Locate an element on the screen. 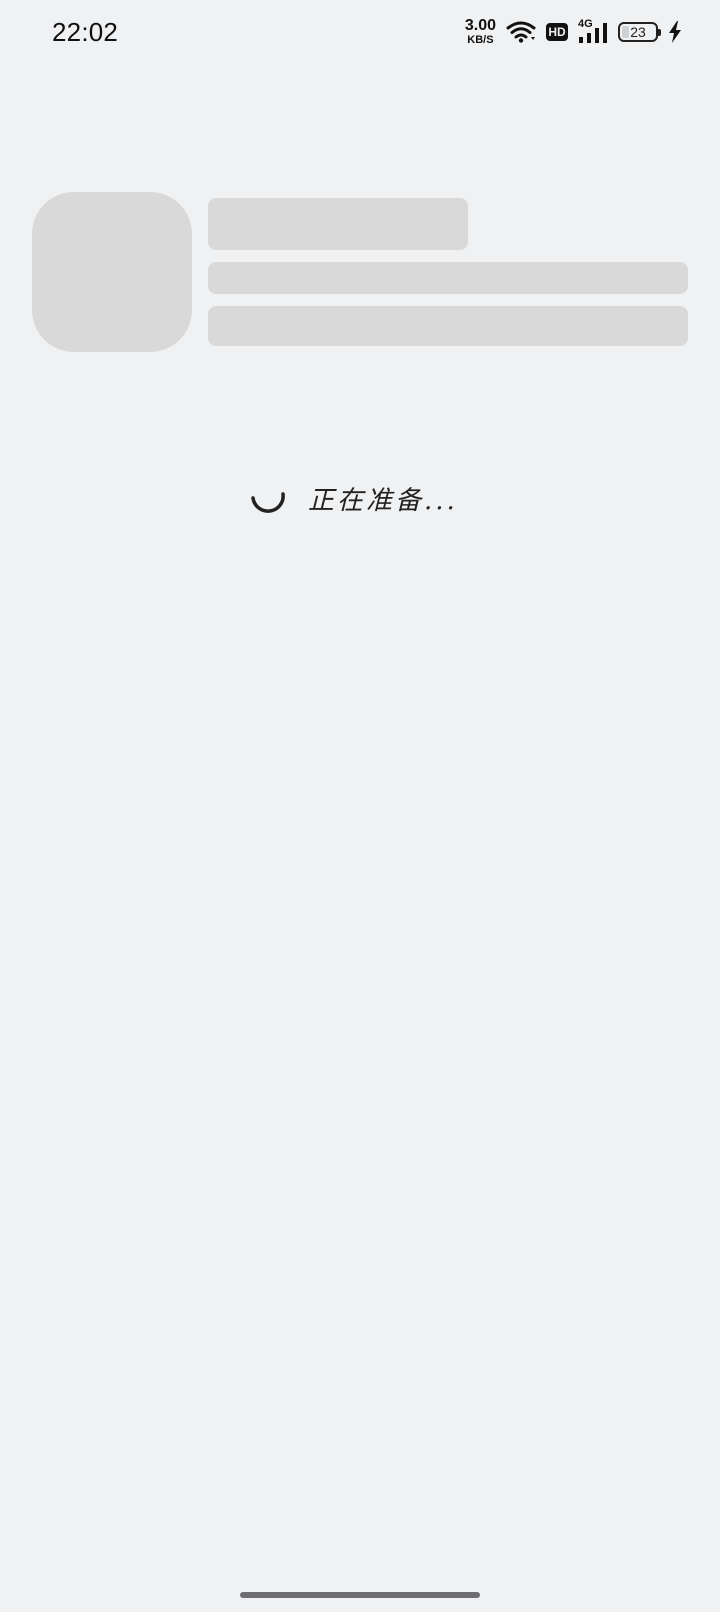 This screenshot has height=1612, width=720. hd-icon: HD is located at coordinates (557, 32).